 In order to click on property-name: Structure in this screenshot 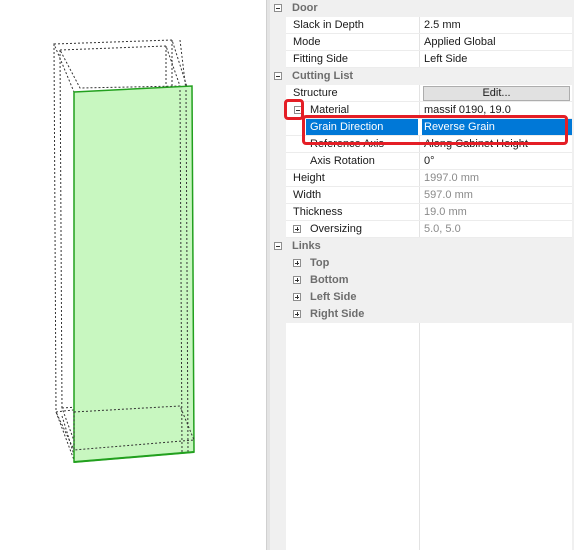, I will do `click(315, 93)`.